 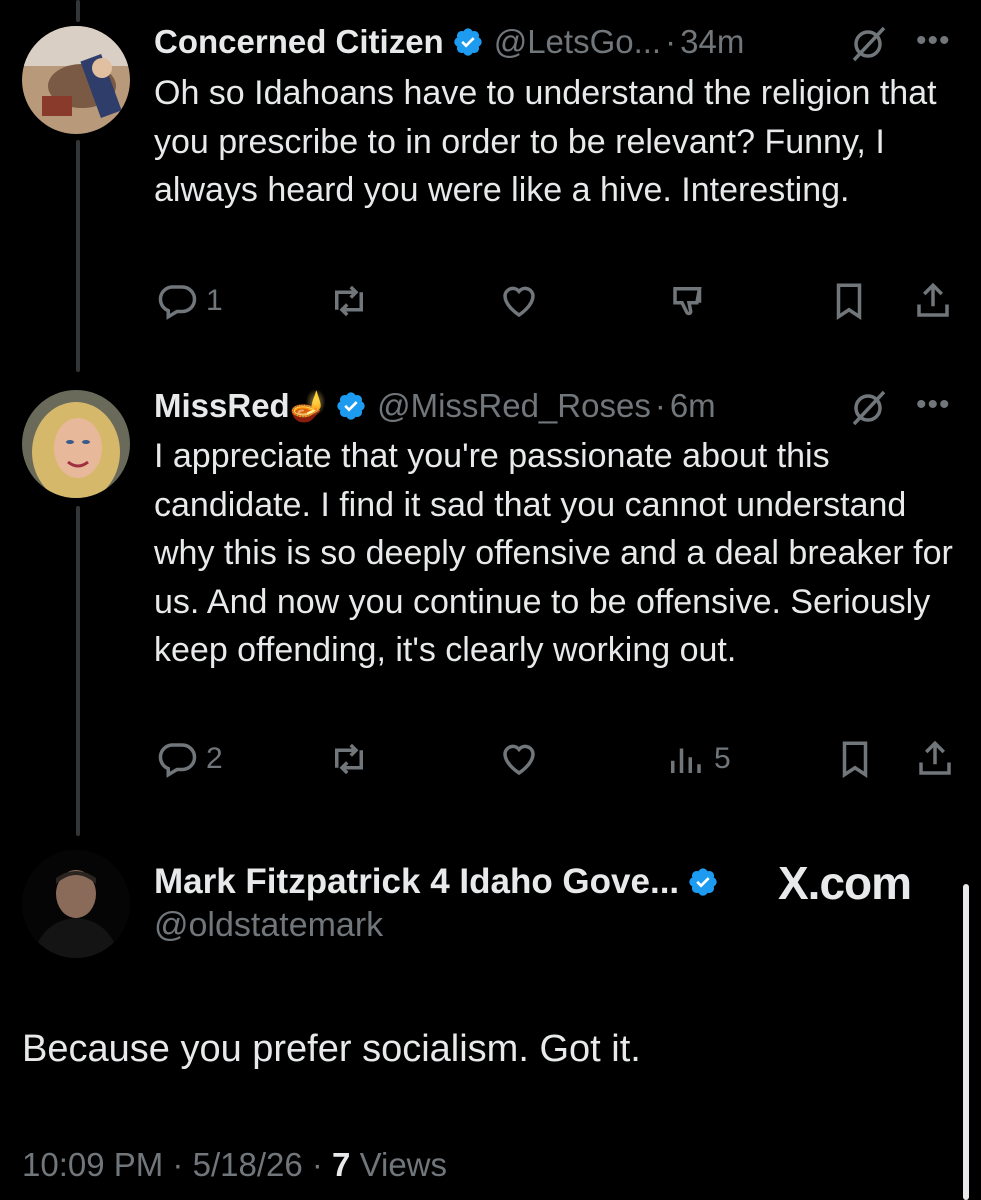 What do you see at coordinates (331, 1049) in the screenshot?
I see `tweet-text: Because you prefer socialism. Got it.` at bounding box center [331, 1049].